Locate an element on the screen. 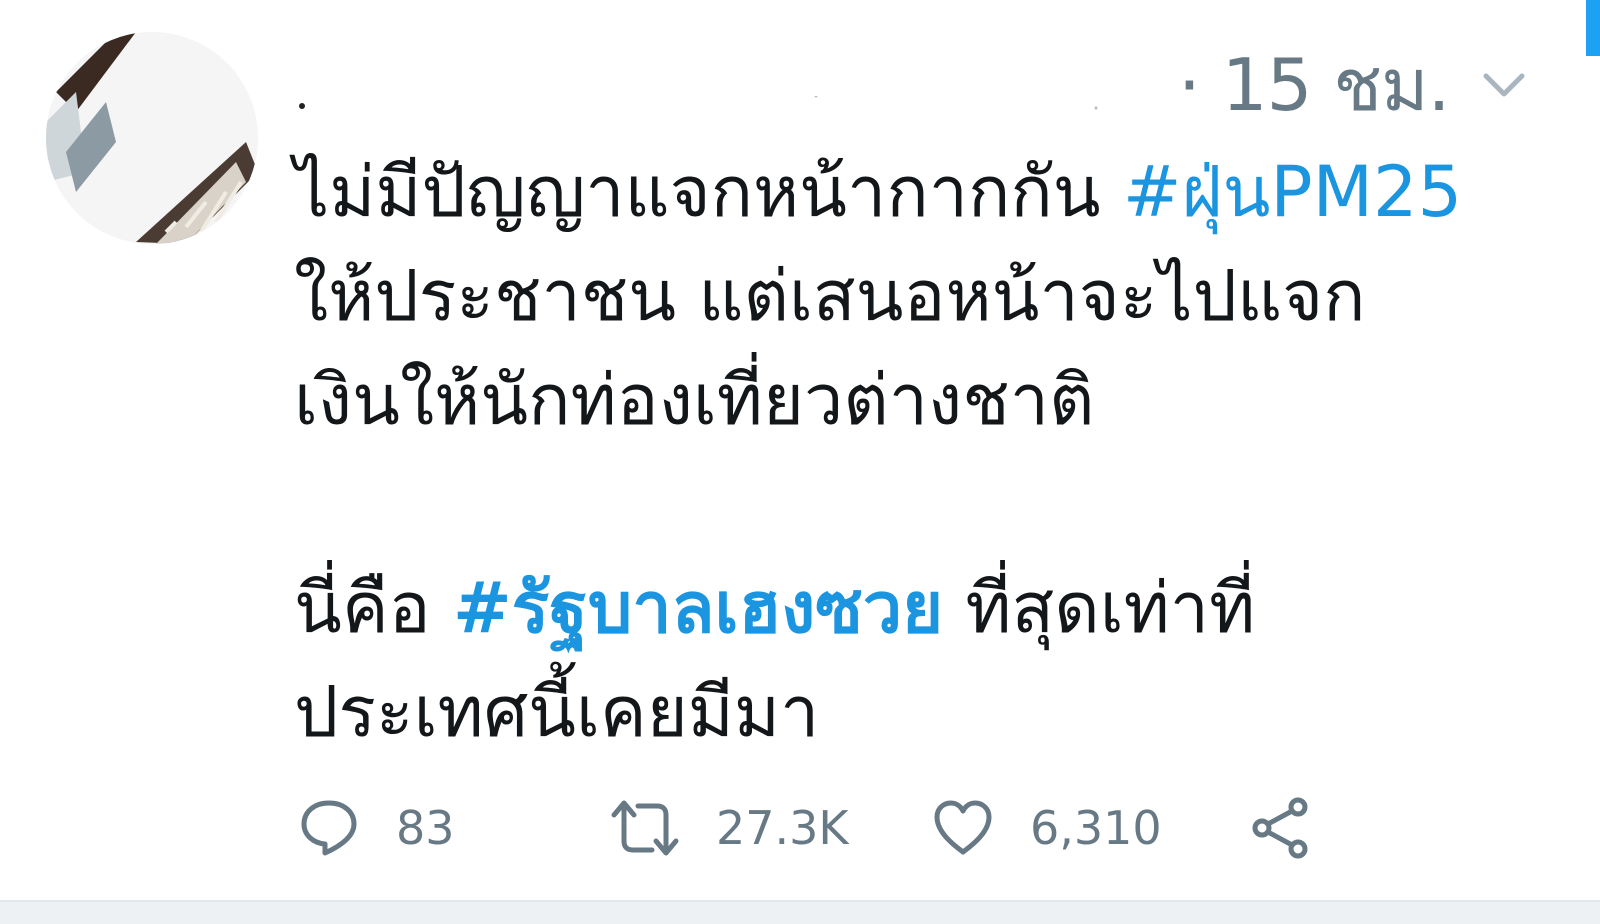  retweet-icon is located at coordinates (645, 828).